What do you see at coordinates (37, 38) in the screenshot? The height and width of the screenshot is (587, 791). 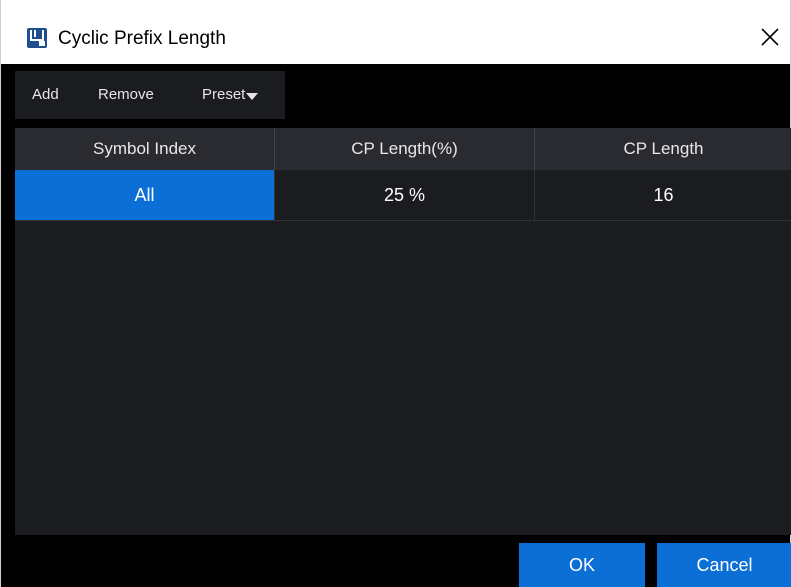 I see `app-logo-icon` at bounding box center [37, 38].